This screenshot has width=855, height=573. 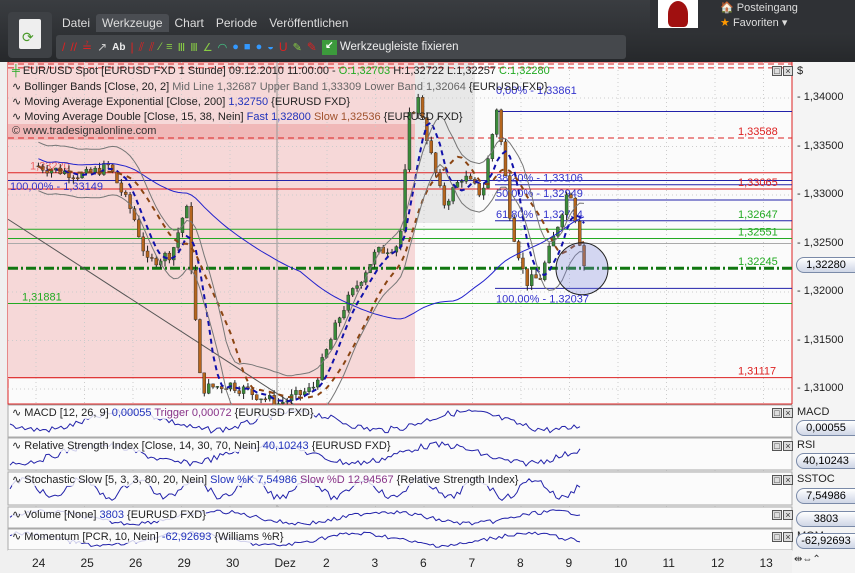 What do you see at coordinates (131, 47) in the screenshot?
I see `vertical-line-icon: |` at bounding box center [131, 47].